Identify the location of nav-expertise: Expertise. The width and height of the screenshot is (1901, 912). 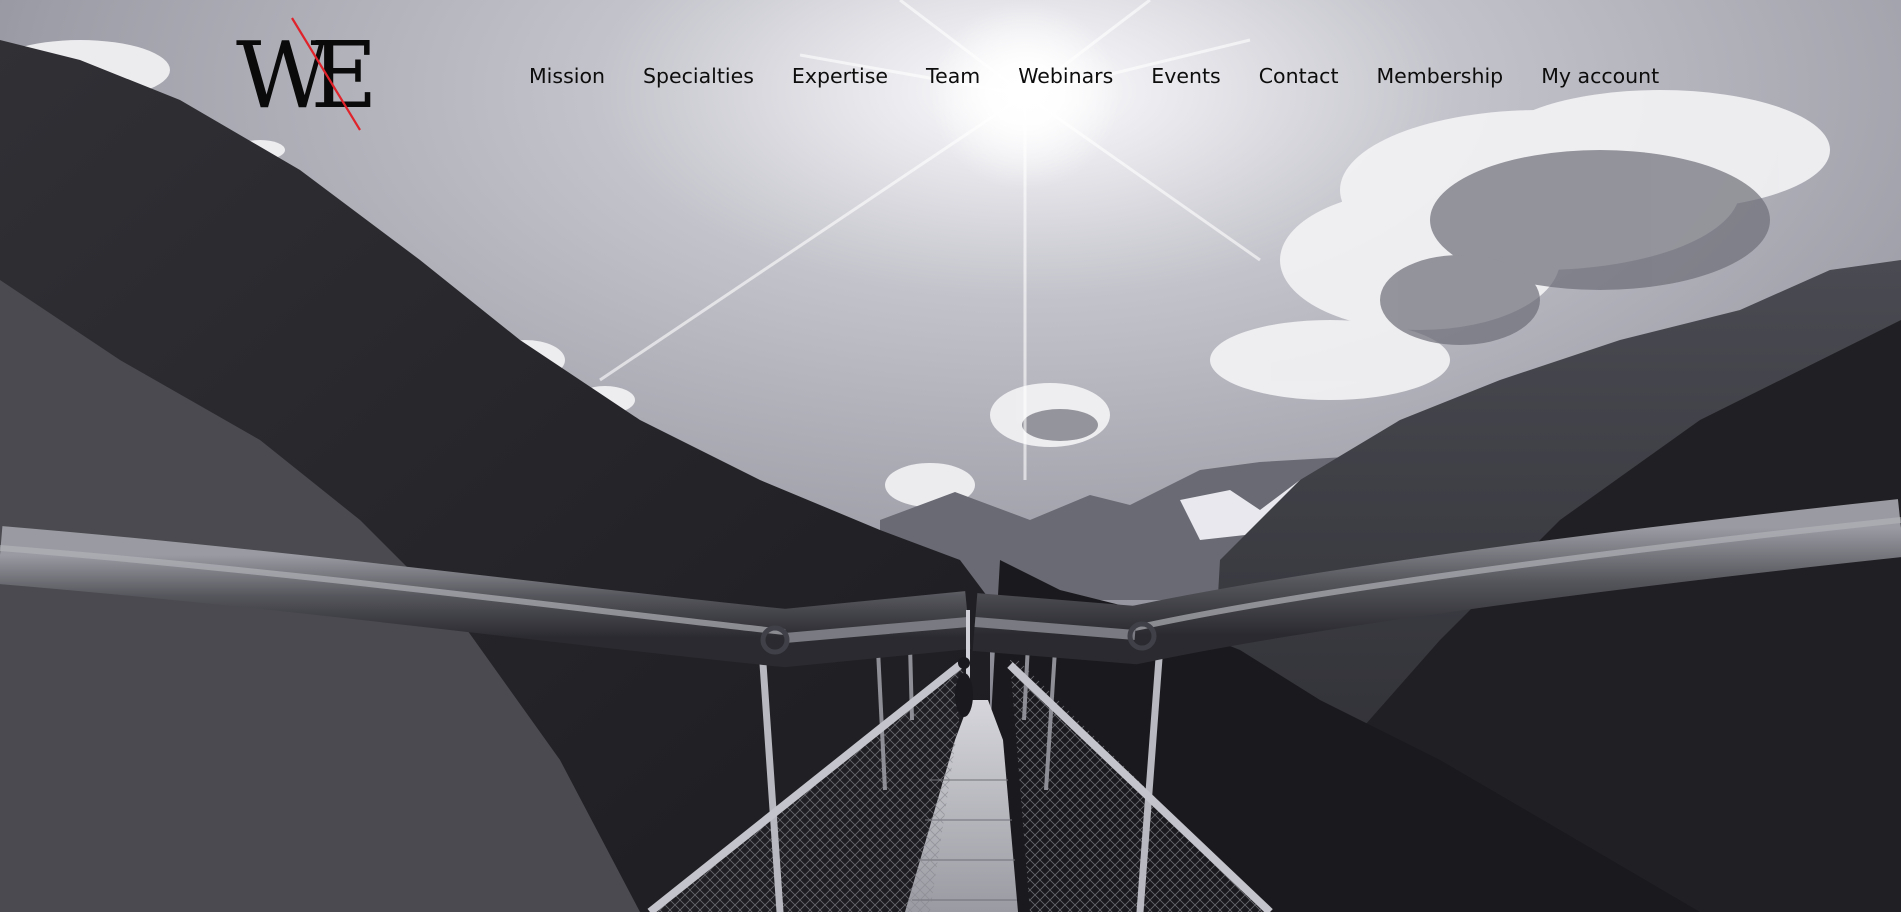
(840, 76).